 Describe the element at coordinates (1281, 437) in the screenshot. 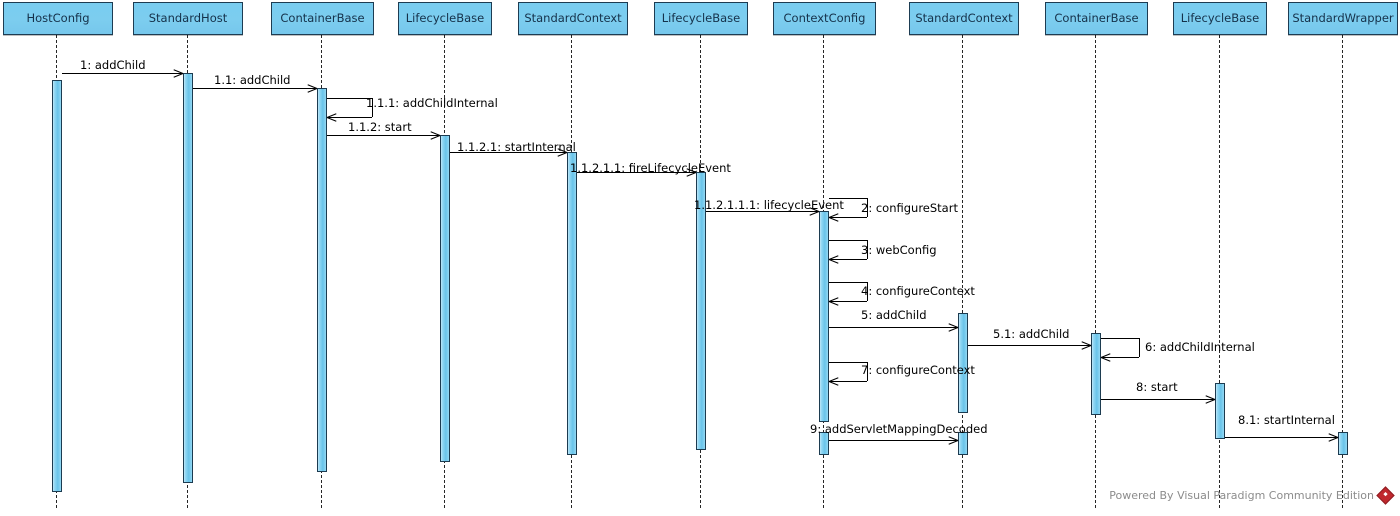

I see `message-line-8.1` at that location.